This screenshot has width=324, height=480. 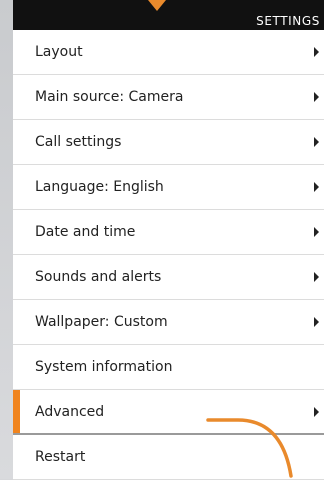 I want to click on menu-item-layout: Layout, so click(x=168, y=52).